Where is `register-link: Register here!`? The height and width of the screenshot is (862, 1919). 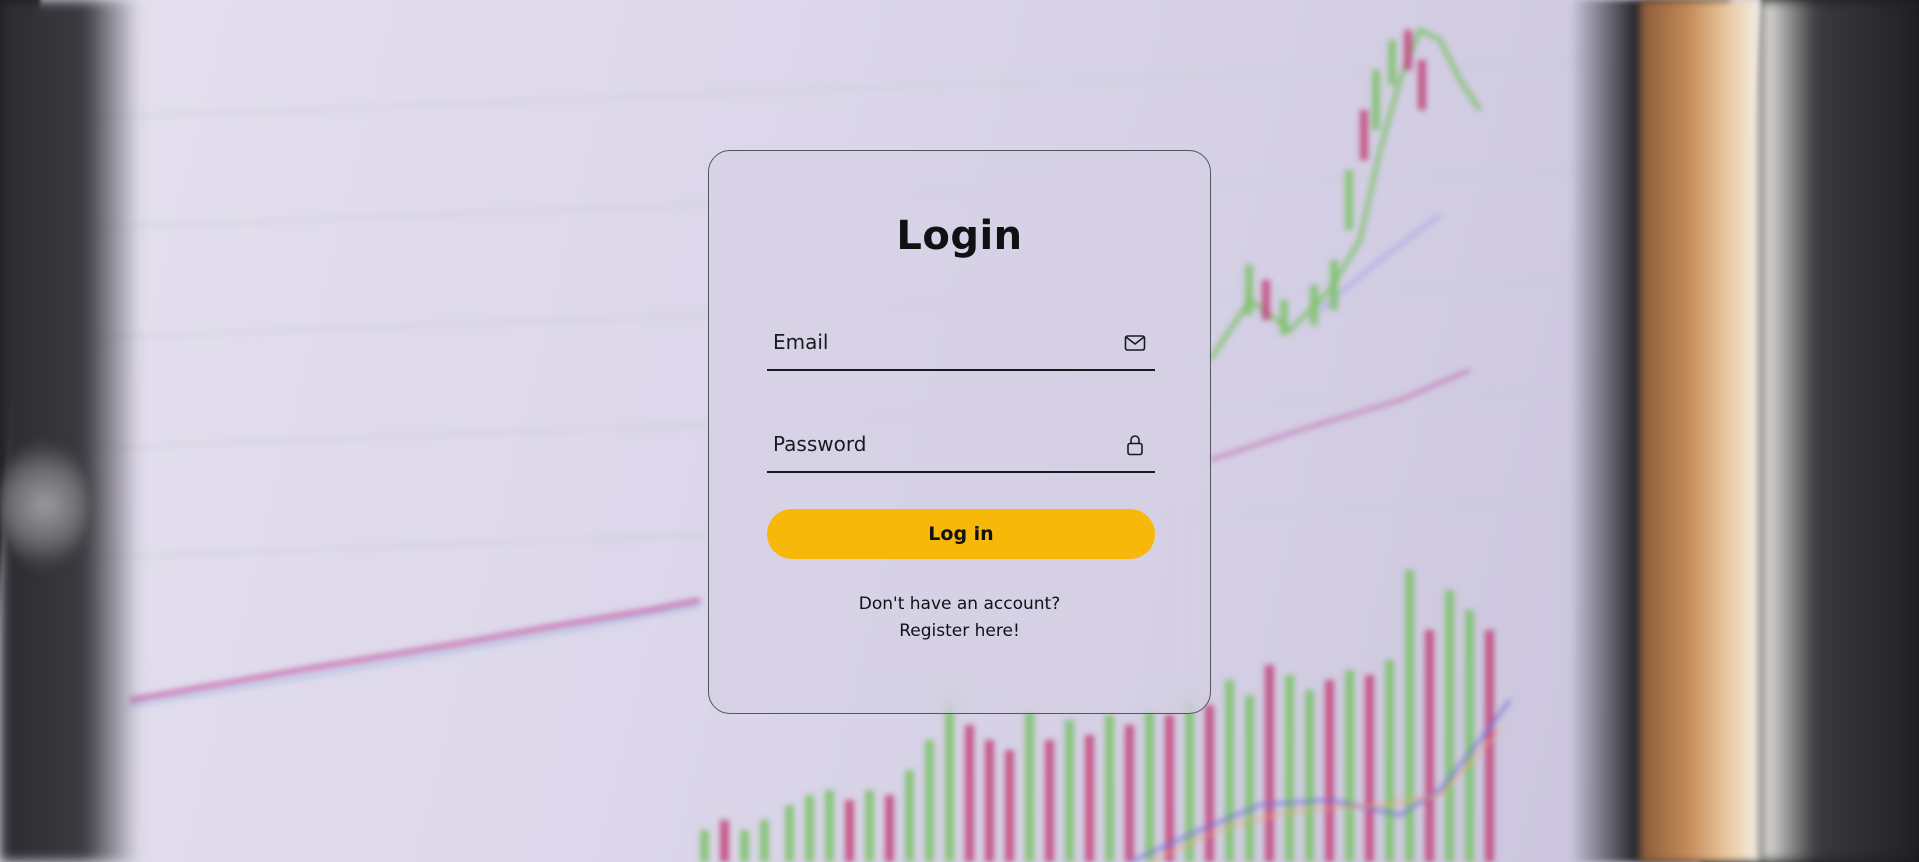 register-link: Register here! is located at coordinates (959, 631).